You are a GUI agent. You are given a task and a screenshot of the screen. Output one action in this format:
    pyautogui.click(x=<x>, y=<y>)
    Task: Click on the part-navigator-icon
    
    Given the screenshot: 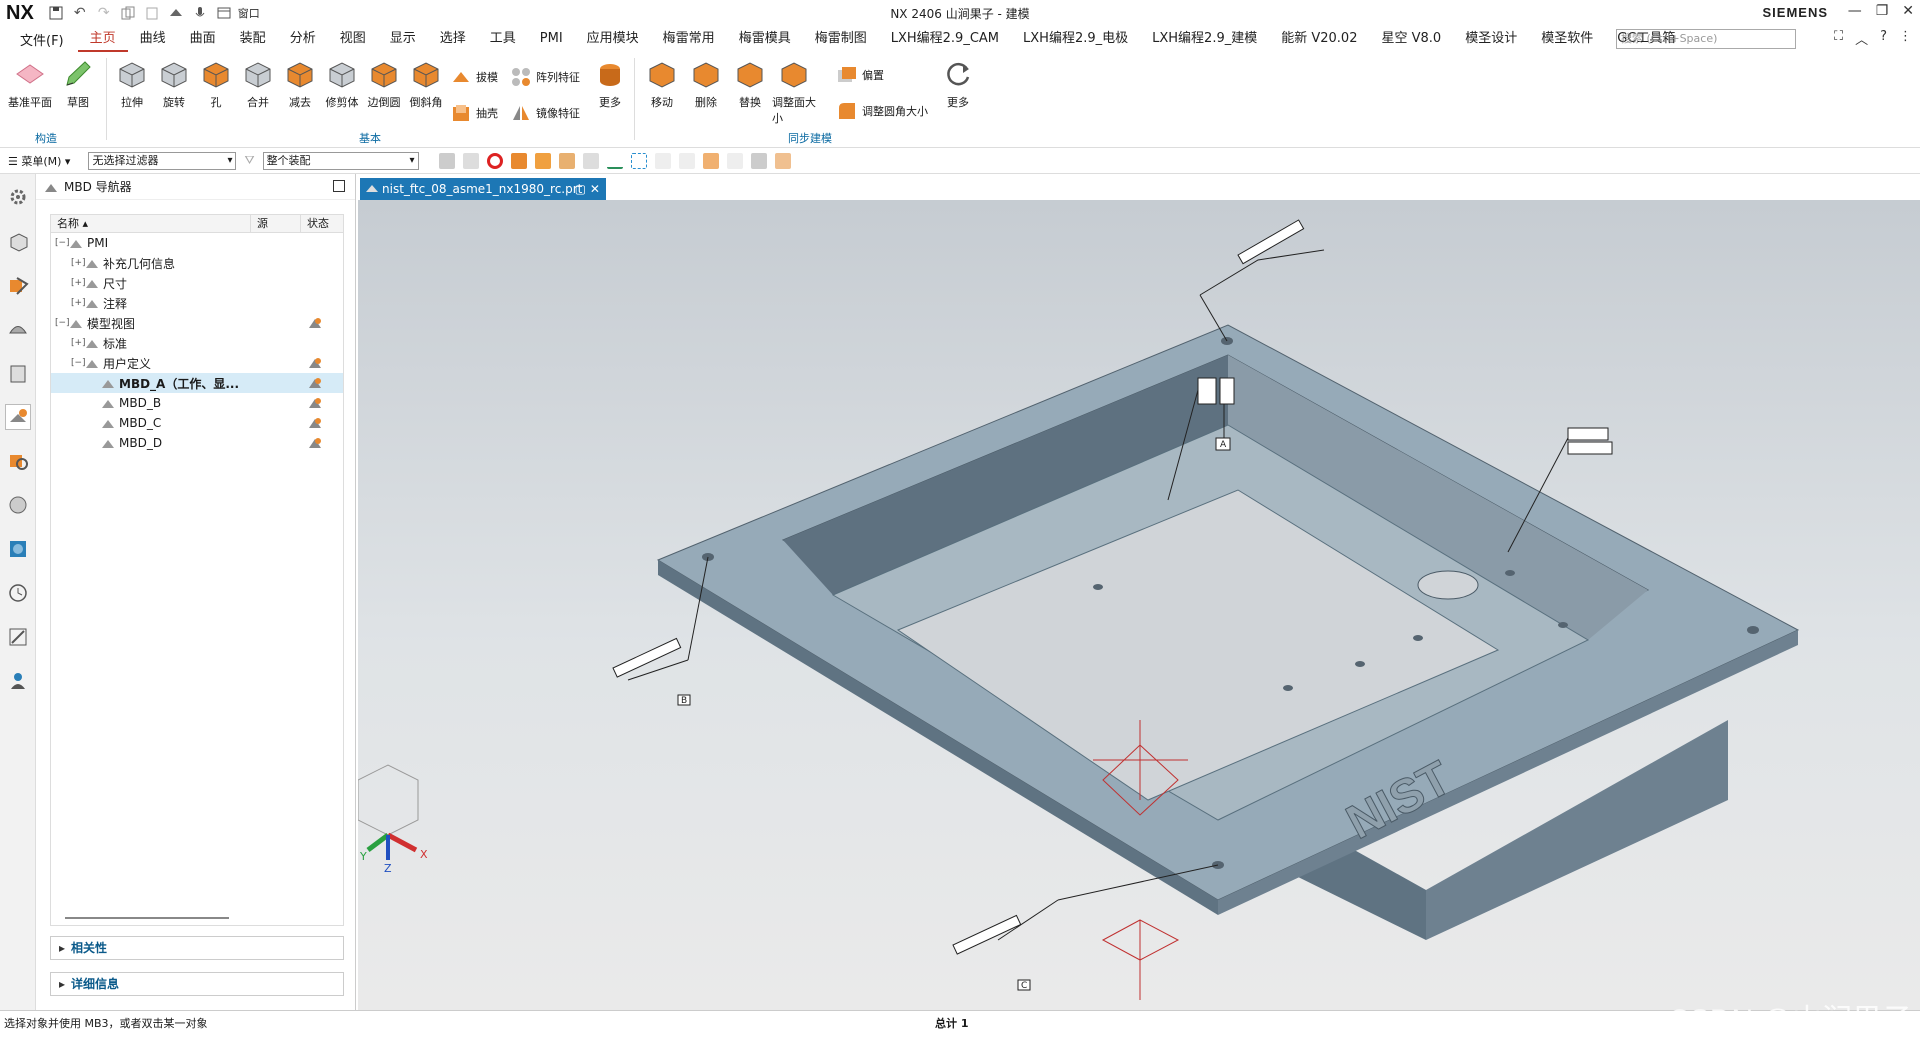 What is the action you would take?
    pyautogui.click(x=18, y=329)
    